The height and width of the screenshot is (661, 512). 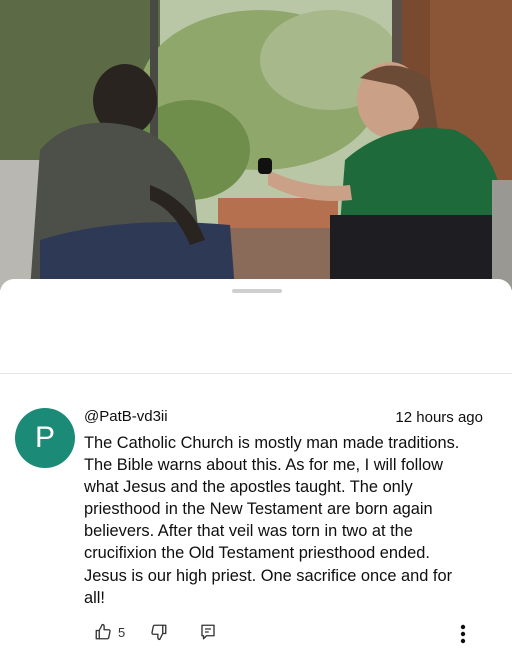 I want to click on reply-button, so click(x=208, y=632).